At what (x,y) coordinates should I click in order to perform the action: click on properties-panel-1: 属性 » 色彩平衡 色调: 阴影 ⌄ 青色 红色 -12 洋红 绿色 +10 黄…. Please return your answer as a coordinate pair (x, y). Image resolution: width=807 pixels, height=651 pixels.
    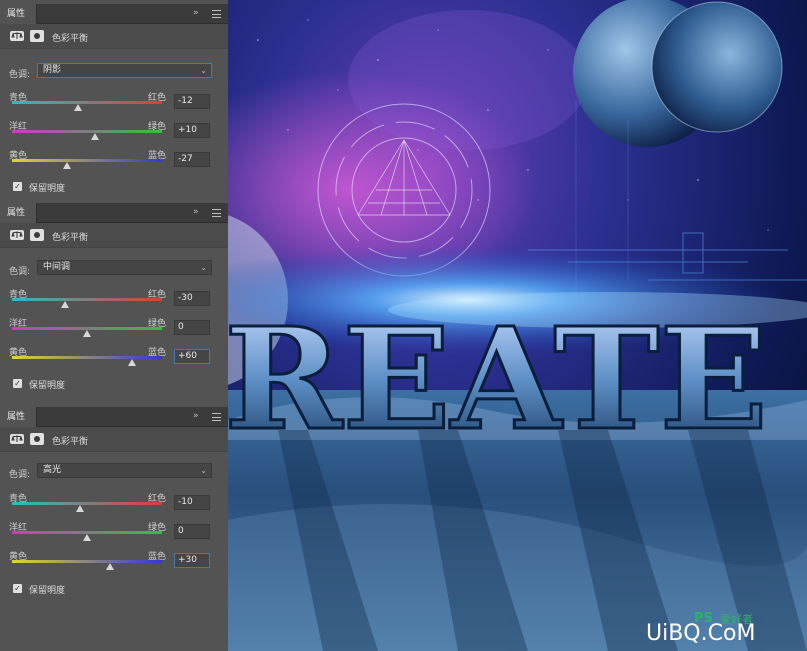
    Looking at the image, I should click on (114, 102).